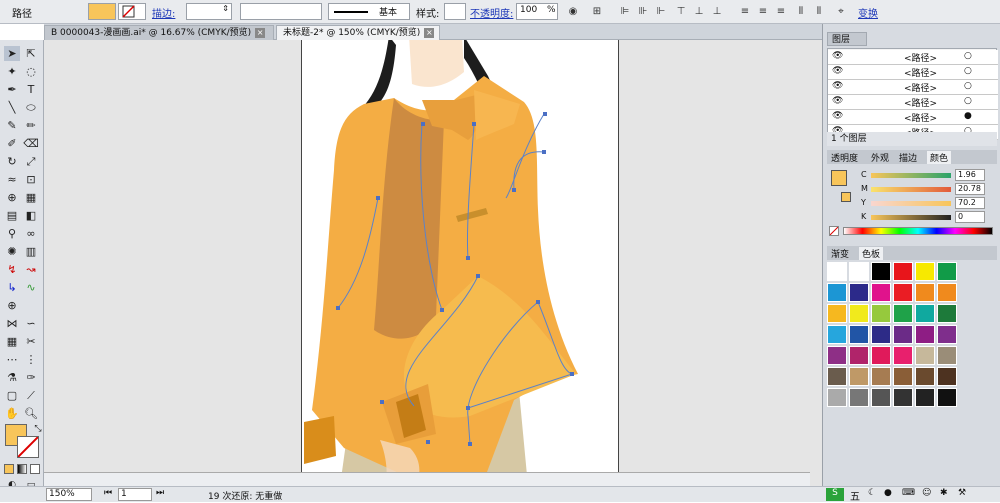  What do you see at coordinates (841, 11) in the screenshot?
I see `isolate-icon: ⌖` at bounding box center [841, 11].